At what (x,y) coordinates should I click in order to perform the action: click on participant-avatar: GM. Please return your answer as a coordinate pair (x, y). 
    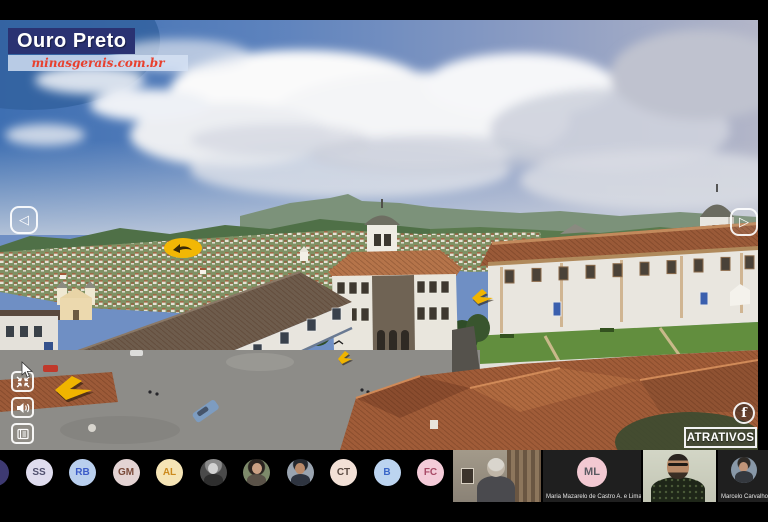
    Looking at the image, I should click on (126, 472).